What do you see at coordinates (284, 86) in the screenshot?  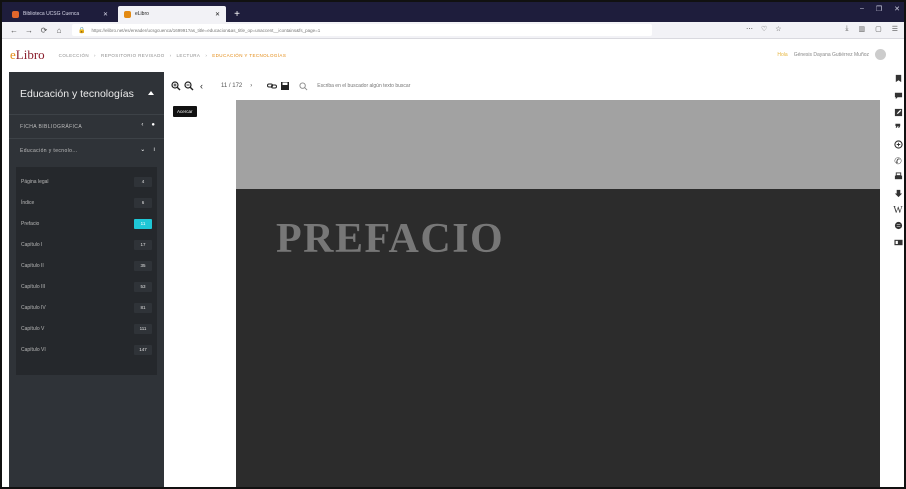 I see `save-icon` at bounding box center [284, 86].